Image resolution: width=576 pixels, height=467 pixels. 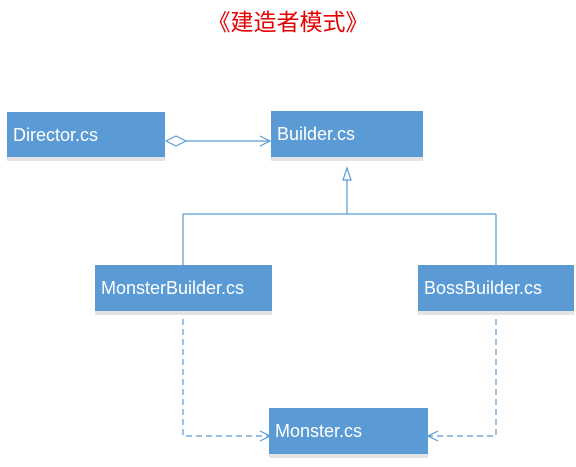 I want to click on inheritance-triangle, so click(x=347, y=173).